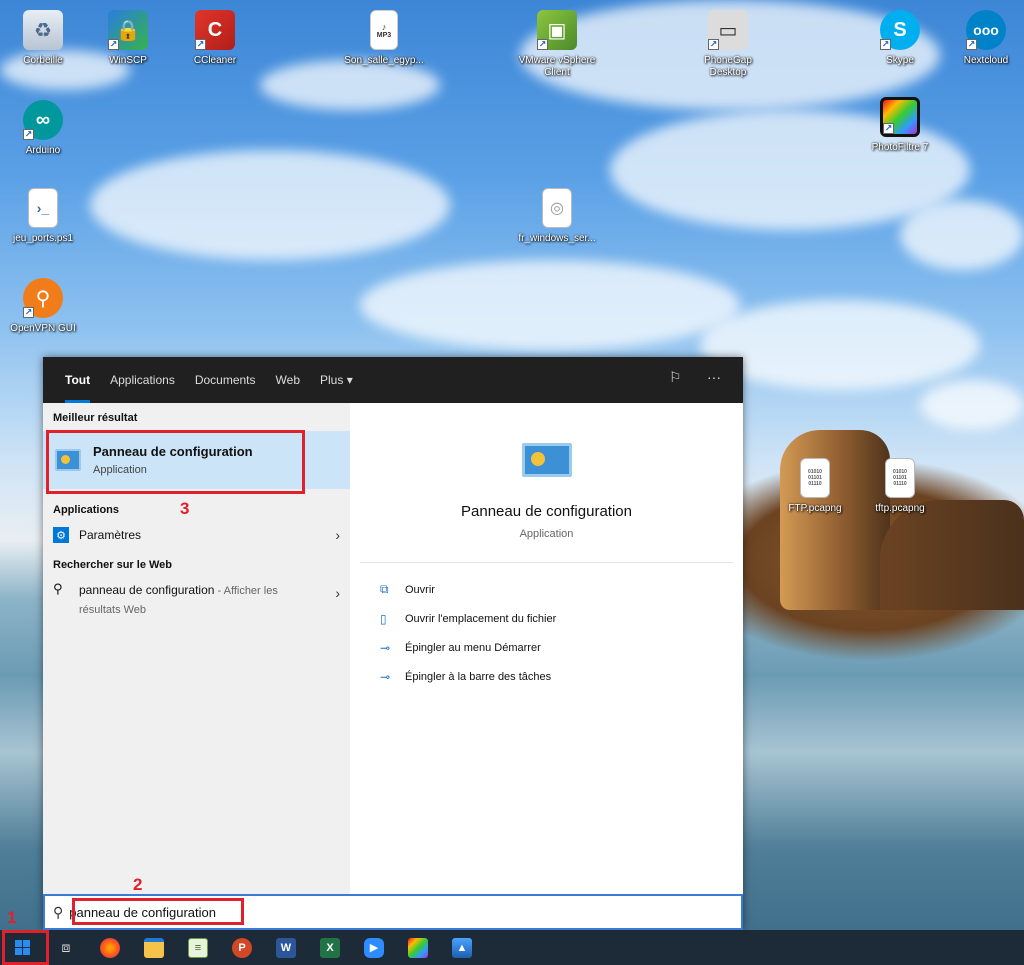  What do you see at coordinates (330, 947) in the screenshot?
I see `taskbar-excel: X` at bounding box center [330, 947].